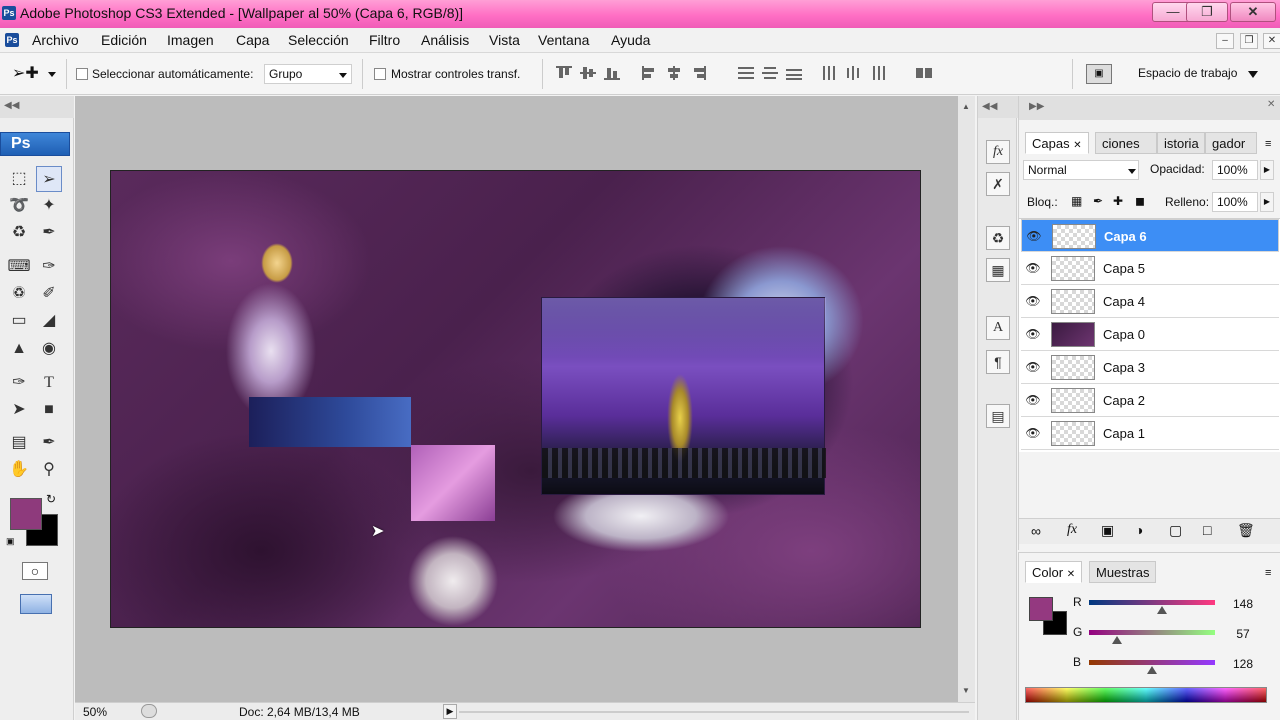 The height and width of the screenshot is (720, 1280). What do you see at coordinates (1140, 201) in the screenshot?
I see `lock-all-icon: ◼` at bounding box center [1140, 201].